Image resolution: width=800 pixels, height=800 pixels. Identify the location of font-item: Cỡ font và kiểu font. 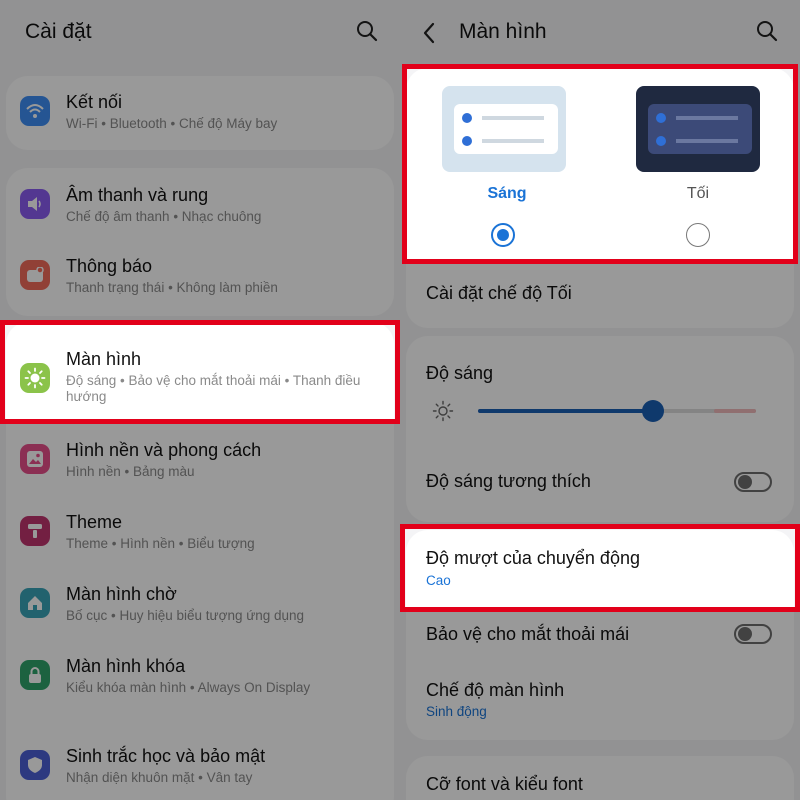
(600, 778).